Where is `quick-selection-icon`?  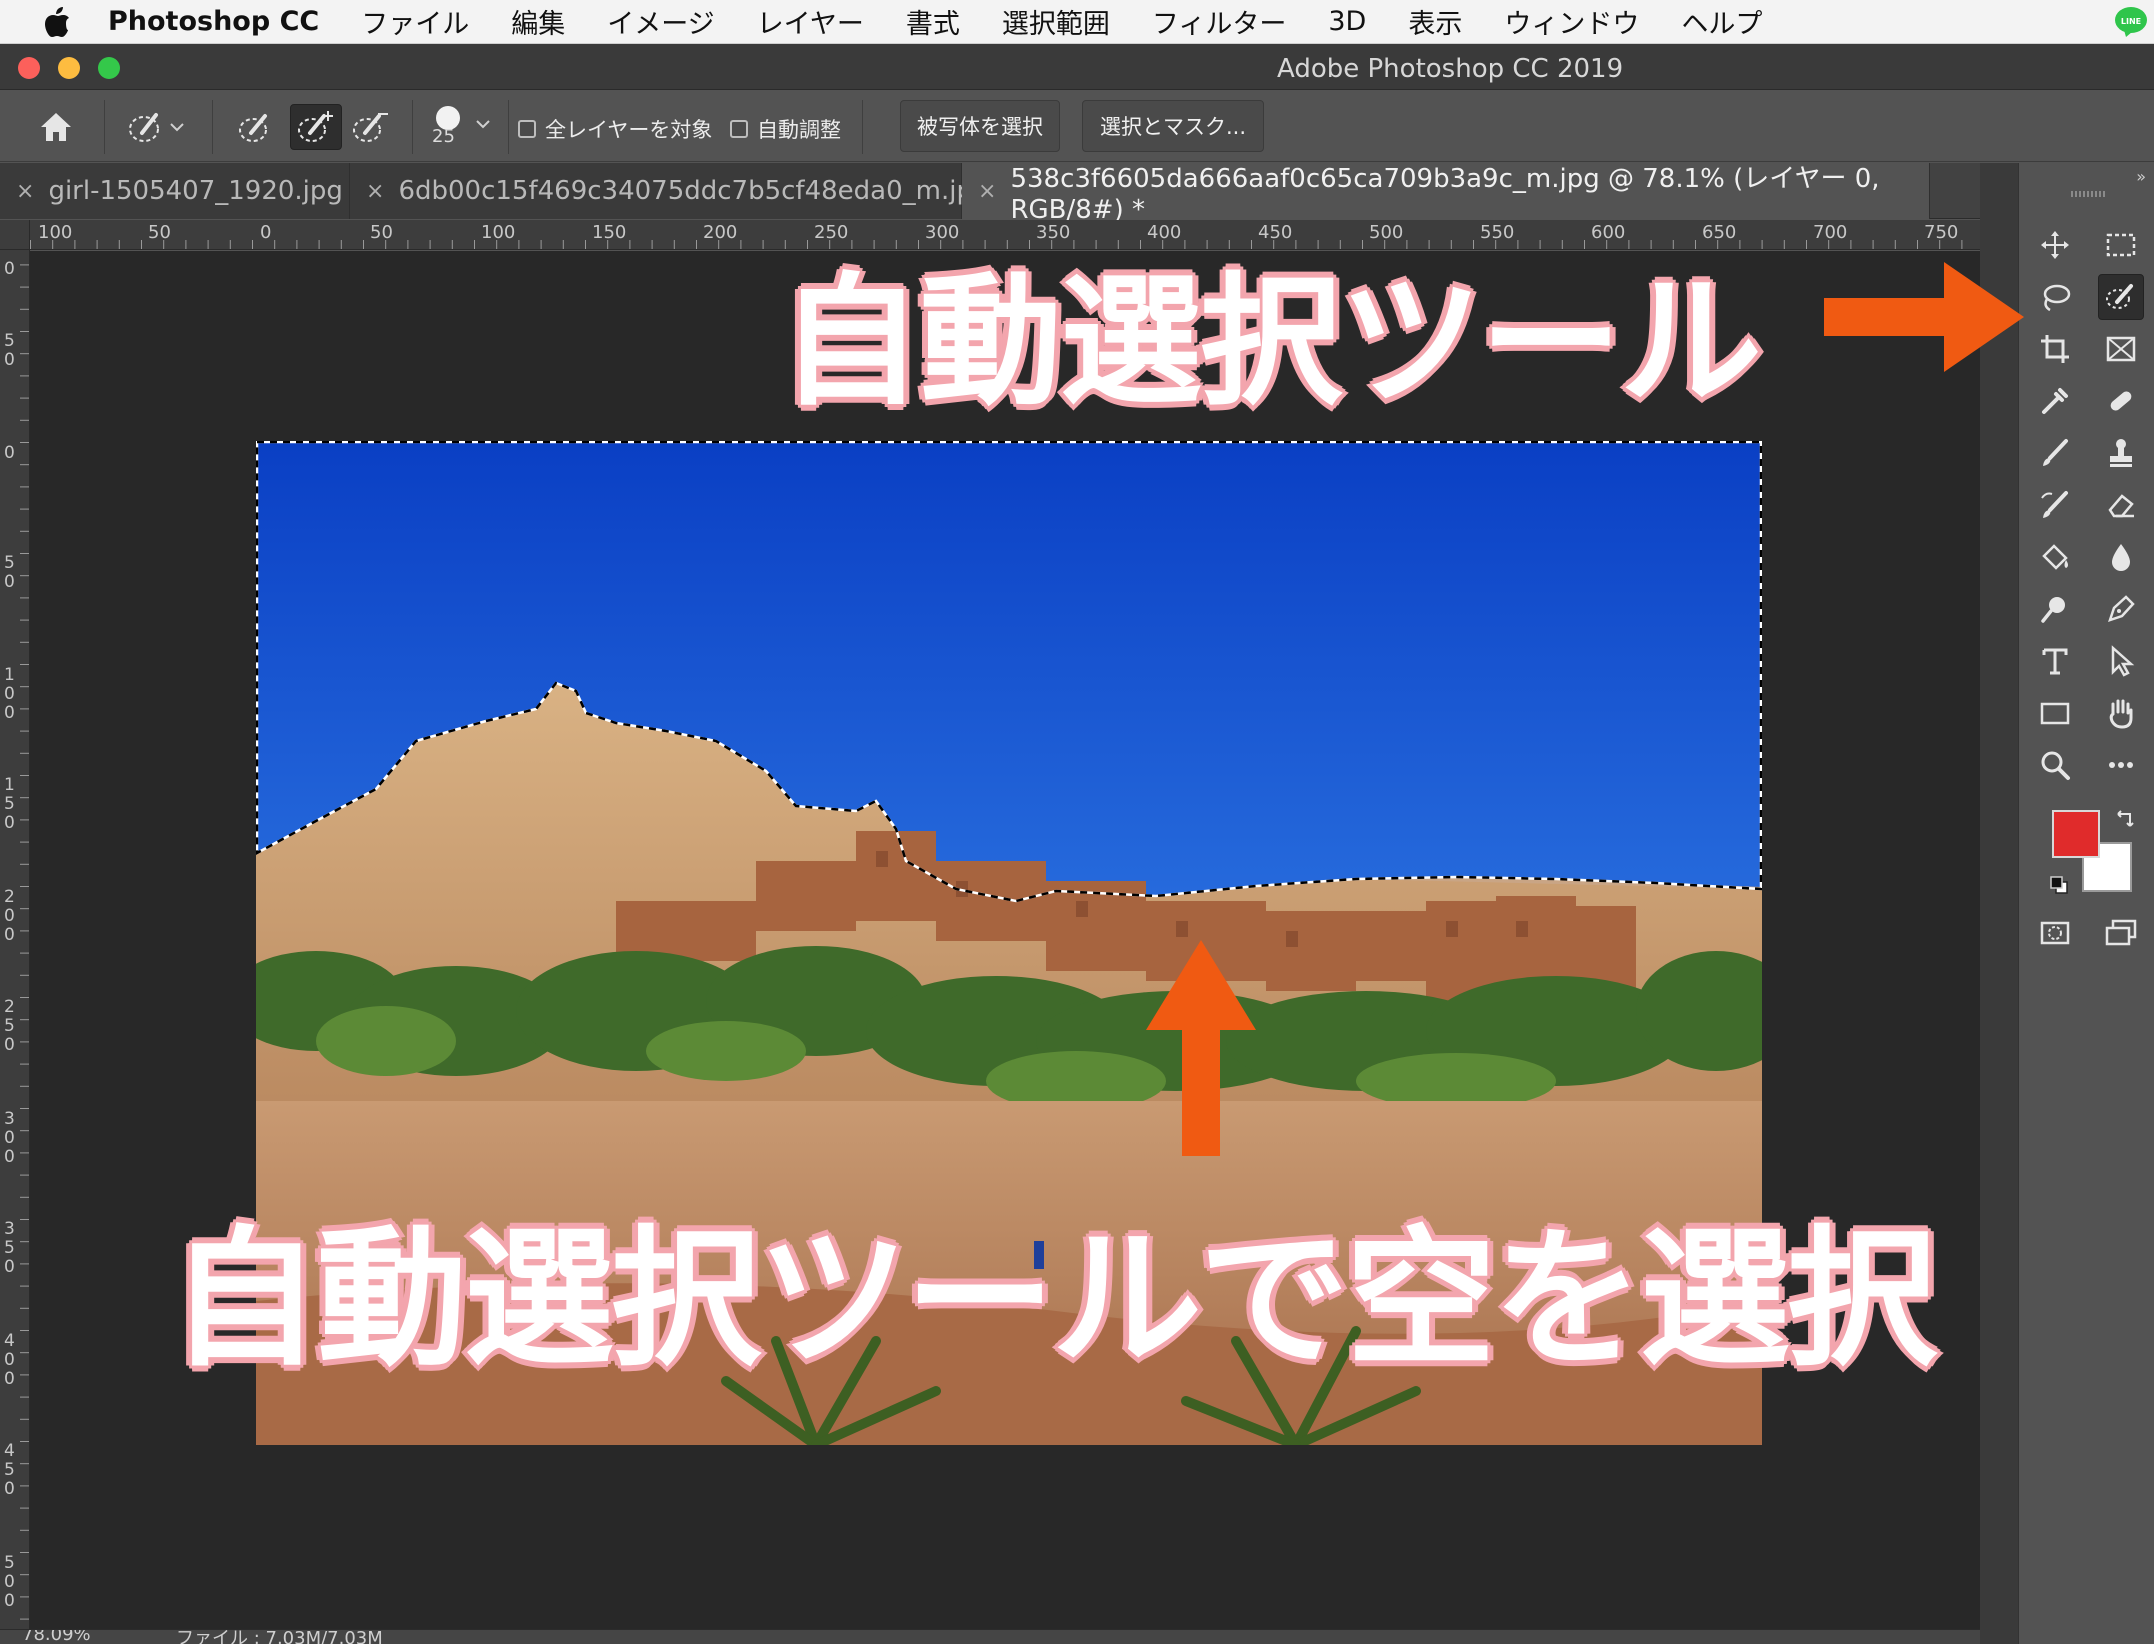
quick-selection-icon is located at coordinates (2119, 296).